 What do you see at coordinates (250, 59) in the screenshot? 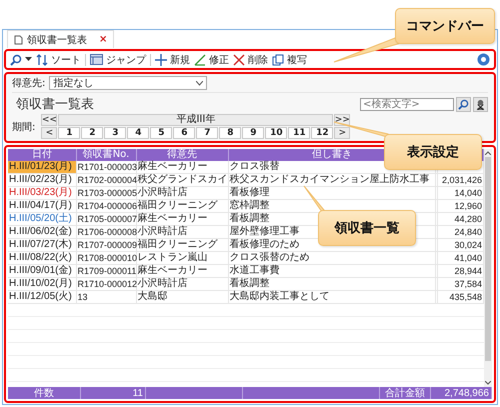
I see `toolbar-button: 削除` at bounding box center [250, 59].